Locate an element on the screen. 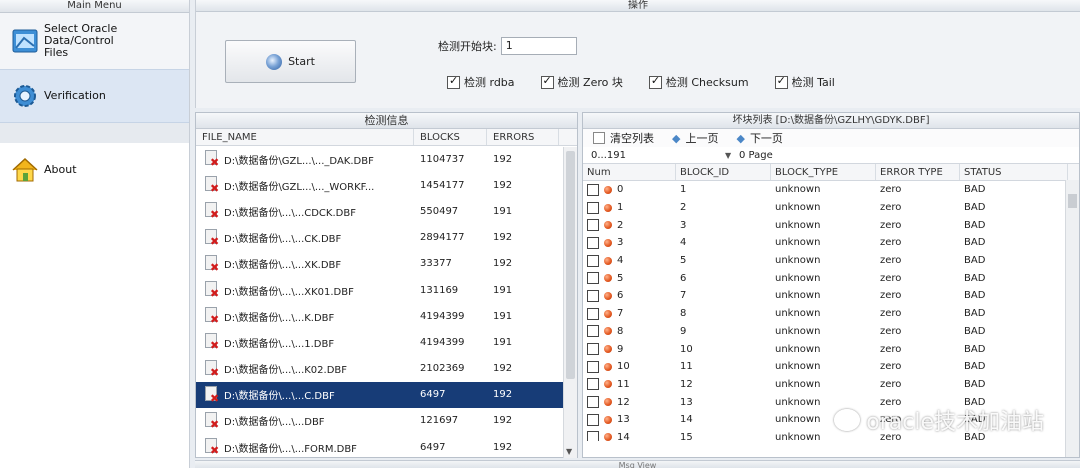 The height and width of the screenshot is (468, 1080). check-tail: 检测 Tail is located at coordinates (804, 82).